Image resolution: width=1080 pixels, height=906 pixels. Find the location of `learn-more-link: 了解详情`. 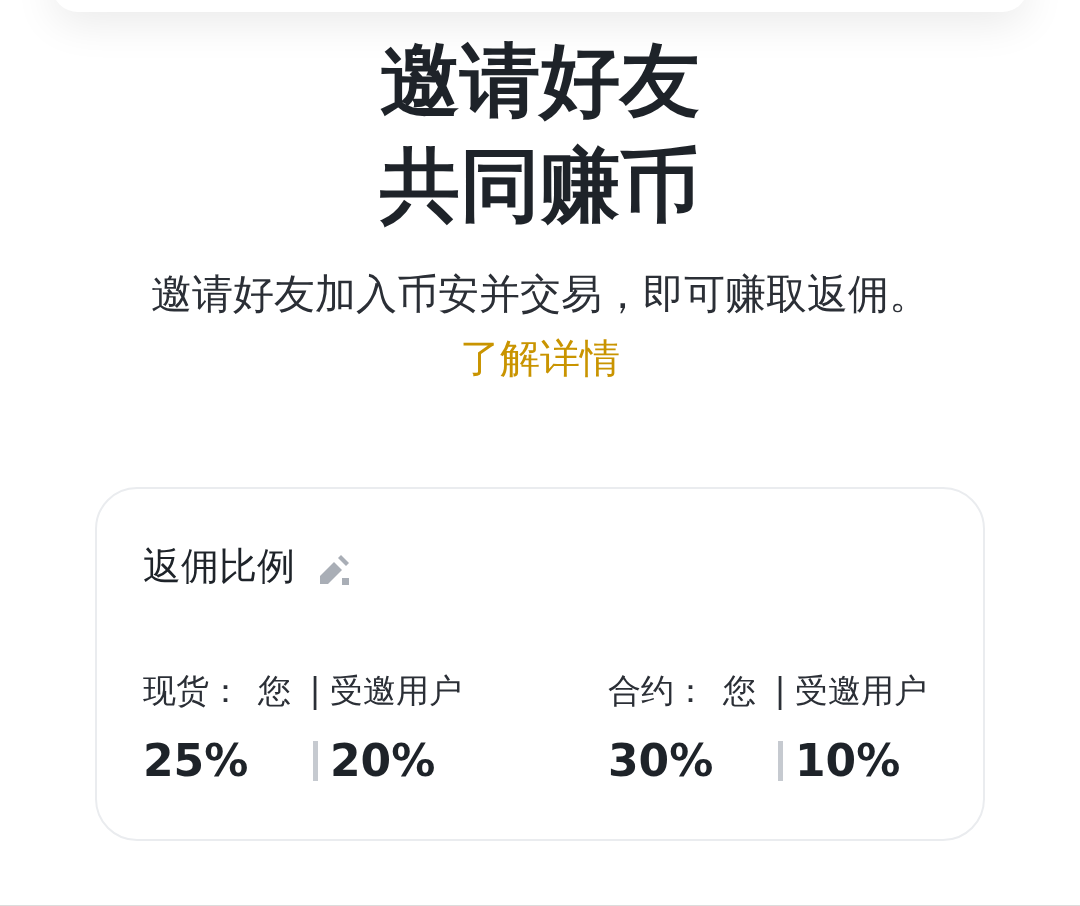

learn-more-link: 了解详情 is located at coordinates (540, 358).